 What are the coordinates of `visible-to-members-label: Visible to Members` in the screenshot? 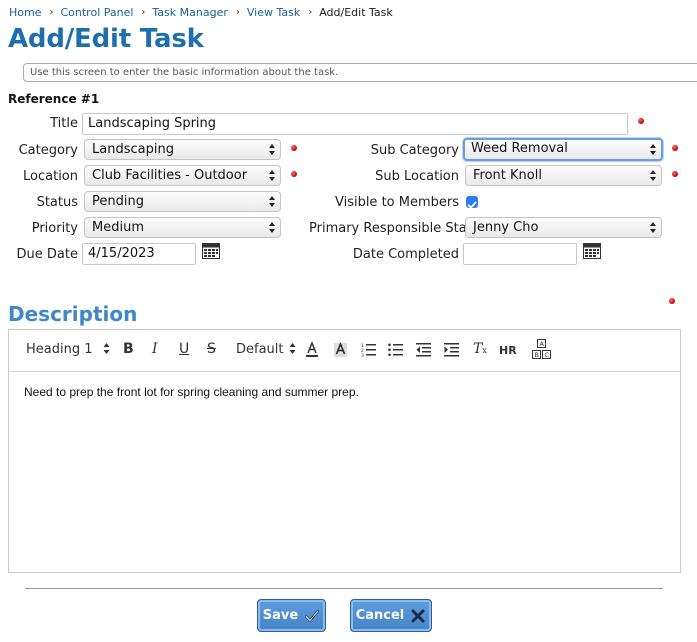 It's located at (396, 202).